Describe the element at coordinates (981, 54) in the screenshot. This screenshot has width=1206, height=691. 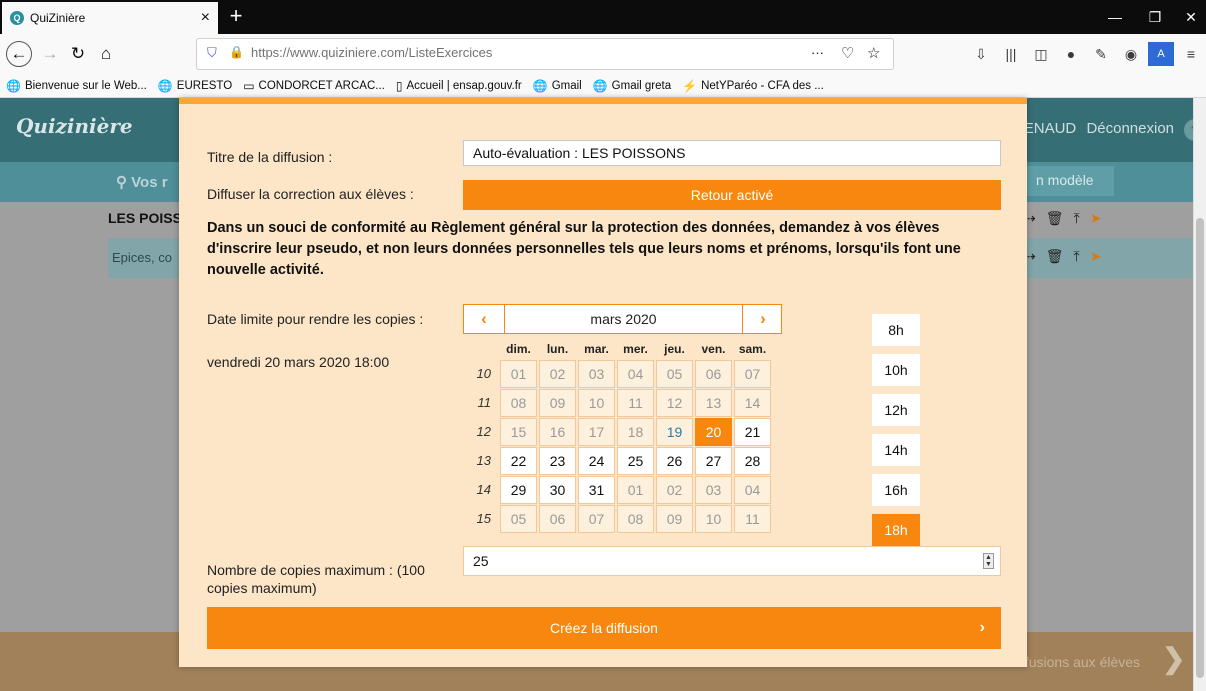
I see `download-icon: ⇩` at that location.